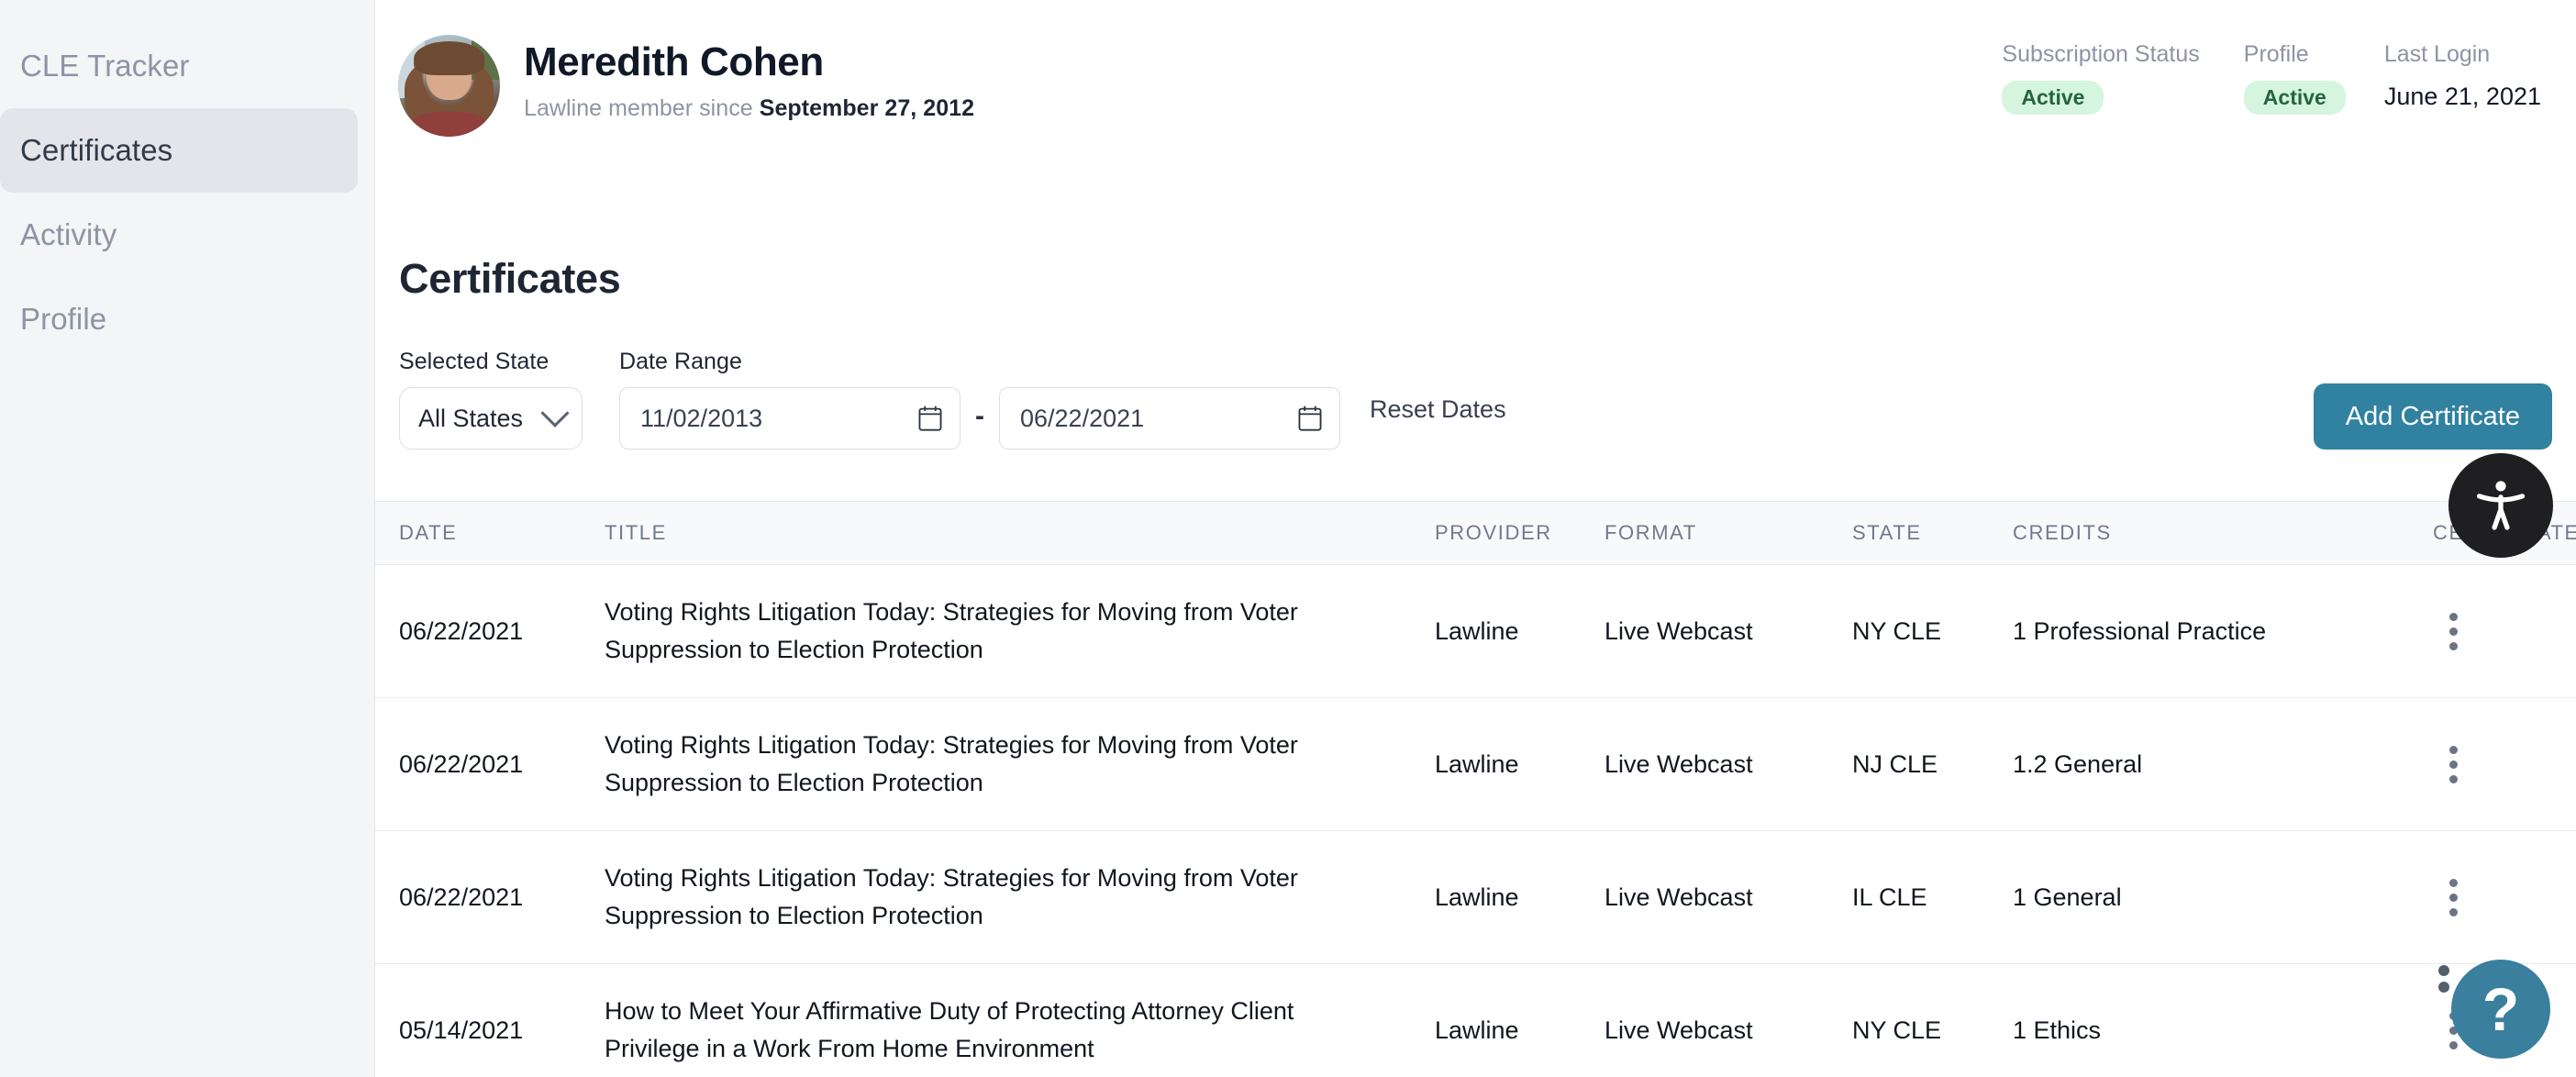 This screenshot has width=2576, height=1077. I want to click on last-login-label: Last Login, so click(2437, 54).